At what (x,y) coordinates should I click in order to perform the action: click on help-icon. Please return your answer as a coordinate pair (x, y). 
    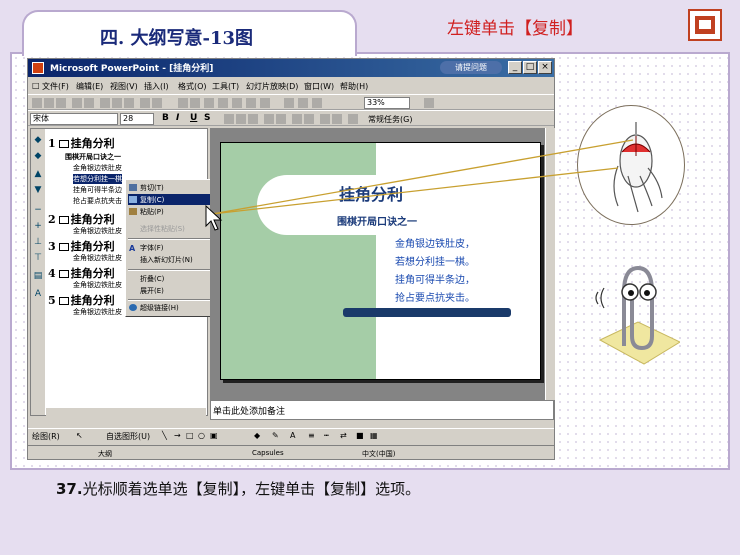
    Looking at the image, I should click on (429, 103).